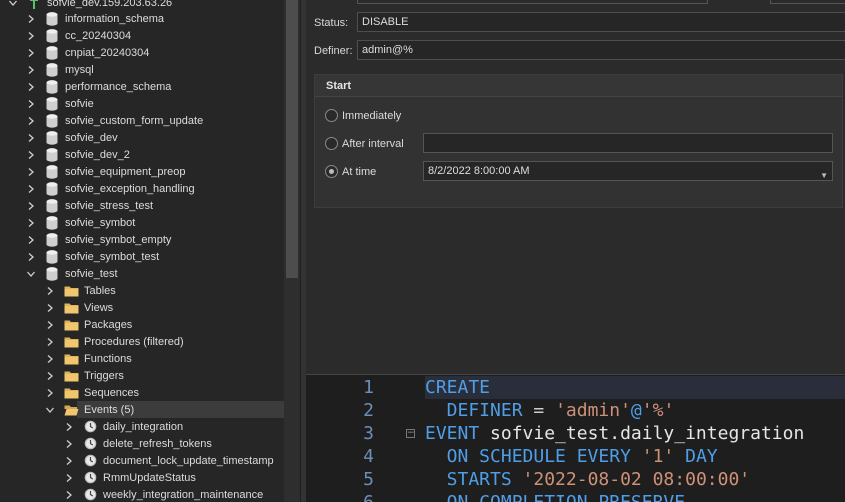 Image resolution: width=845 pixels, height=502 pixels. Describe the element at coordinates (142, 494) in the screenshot. I see `event-node: weekly_integration_maintenance` at that location.